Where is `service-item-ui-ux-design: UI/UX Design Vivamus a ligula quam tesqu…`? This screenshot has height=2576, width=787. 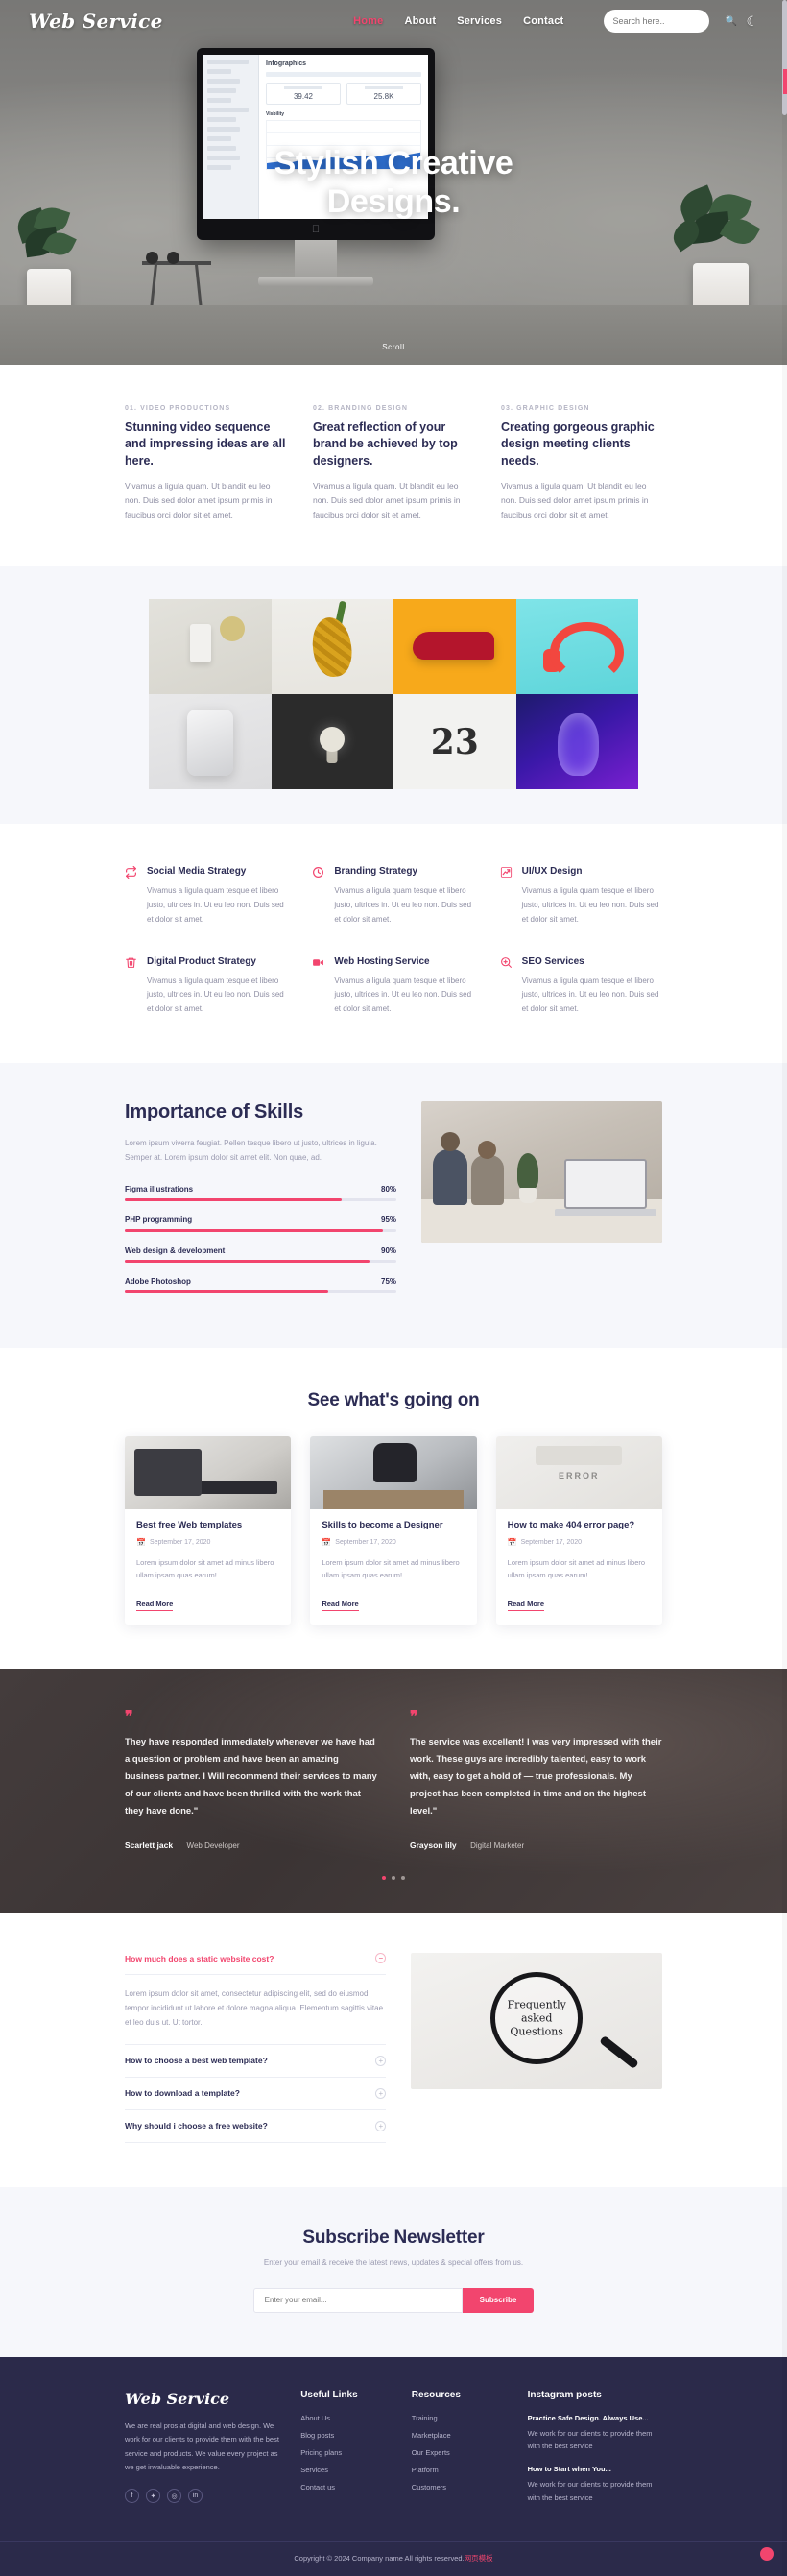
service-item-ui-ux-design: UI/UX Design Vivamus a ligula quam tesqu… is located at coordinates (581, 896).